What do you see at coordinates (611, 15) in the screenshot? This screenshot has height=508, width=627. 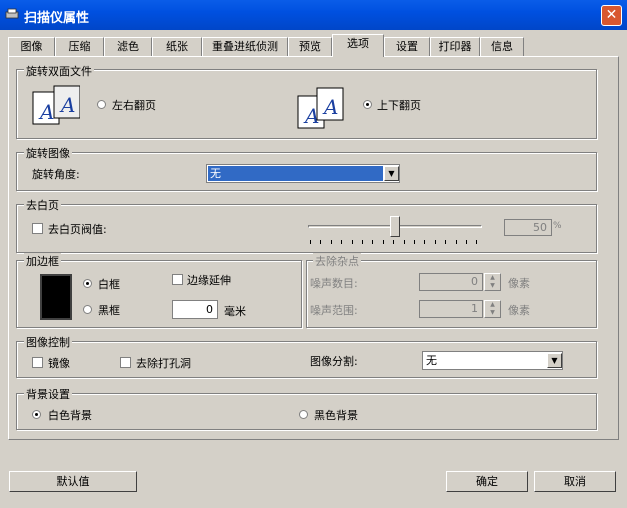 I see `close-button: ✕` at bounding box center [611, 15].